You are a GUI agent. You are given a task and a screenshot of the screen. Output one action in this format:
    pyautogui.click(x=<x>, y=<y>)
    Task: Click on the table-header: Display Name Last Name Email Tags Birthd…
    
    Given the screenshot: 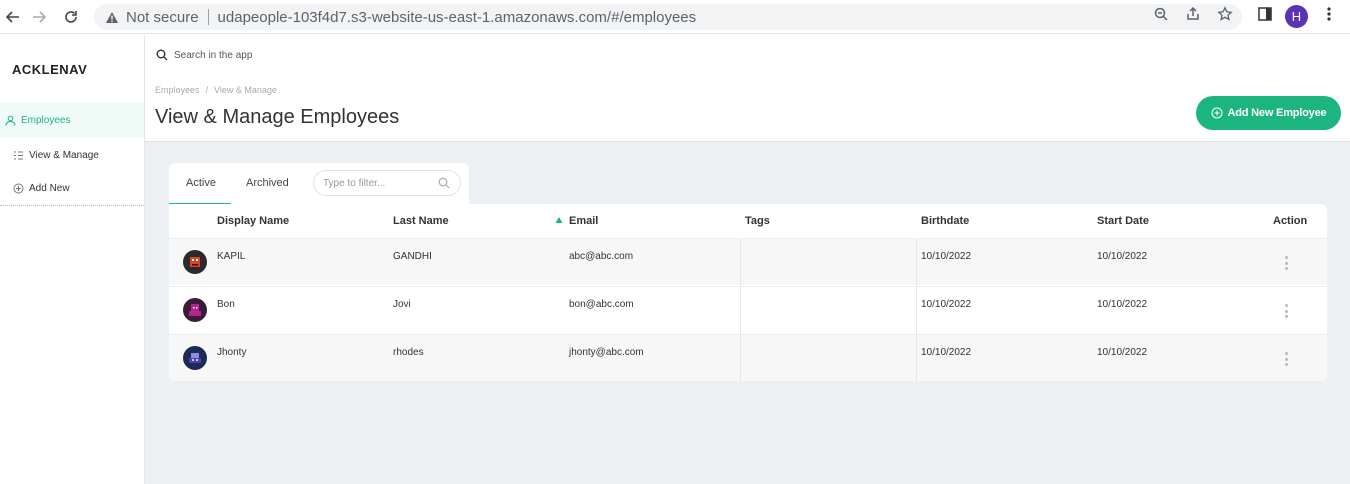 What is the action you would take?
    pyautogui.click(x=748, y=221)
    